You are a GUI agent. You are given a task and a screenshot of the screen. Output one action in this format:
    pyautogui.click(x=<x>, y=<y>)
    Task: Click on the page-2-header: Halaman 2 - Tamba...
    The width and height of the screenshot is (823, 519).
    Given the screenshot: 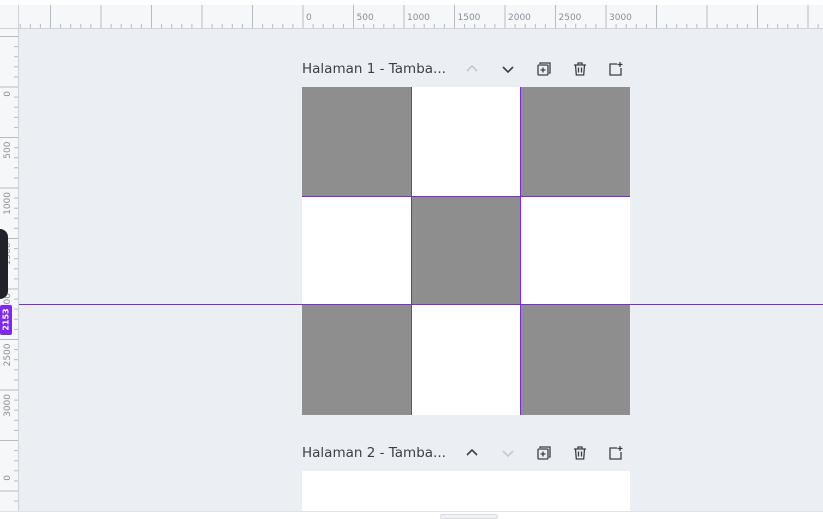 What is the action you would take?
    pyautogui.click(x=467, y=453)
    